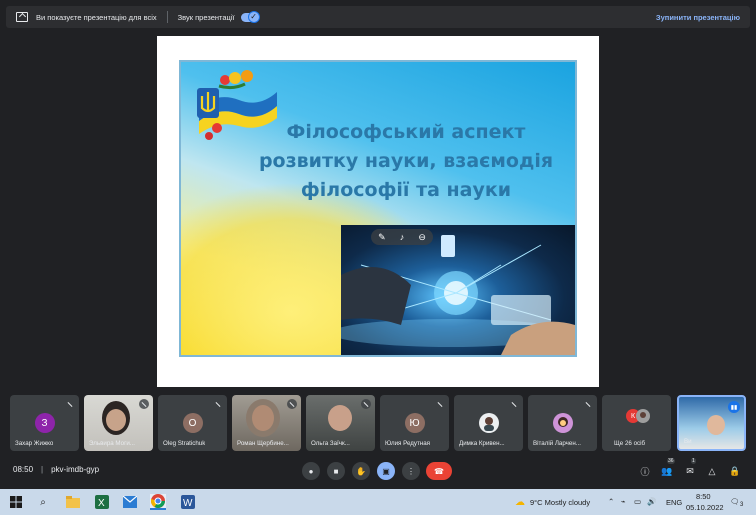  Describe the element at coordinates (693, 461) in the screenshot. I see `chat-count-badge: 1` at that location.